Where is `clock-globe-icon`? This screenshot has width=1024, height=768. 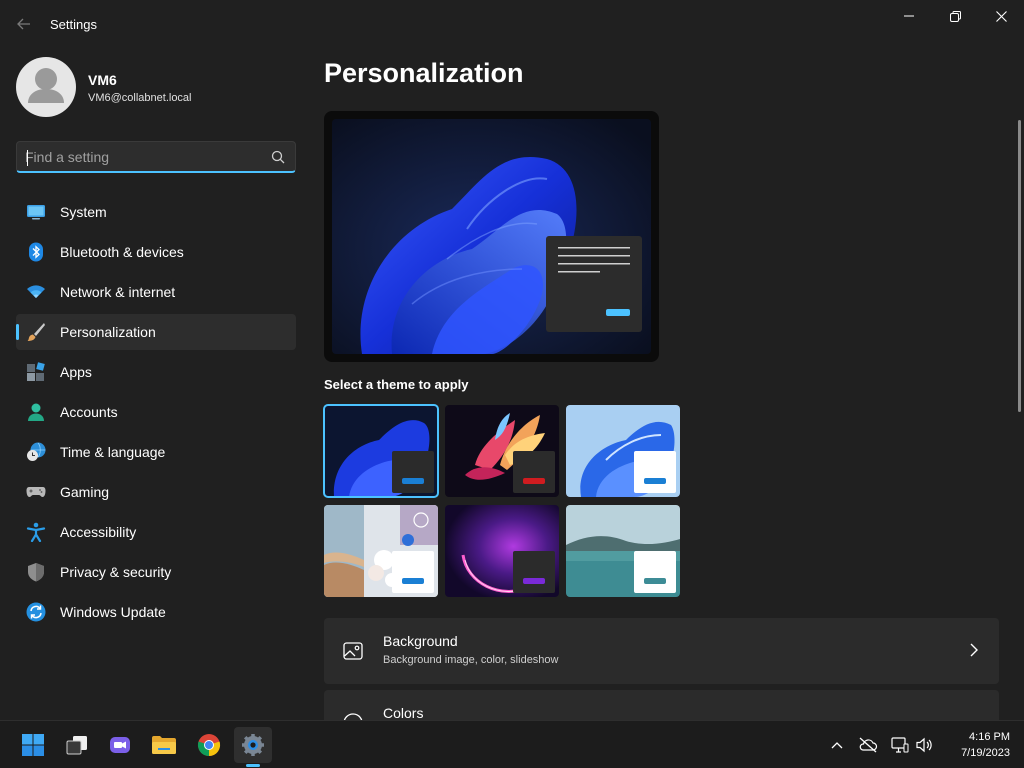
clock-globe-icon is located at coordinates (36, 451).